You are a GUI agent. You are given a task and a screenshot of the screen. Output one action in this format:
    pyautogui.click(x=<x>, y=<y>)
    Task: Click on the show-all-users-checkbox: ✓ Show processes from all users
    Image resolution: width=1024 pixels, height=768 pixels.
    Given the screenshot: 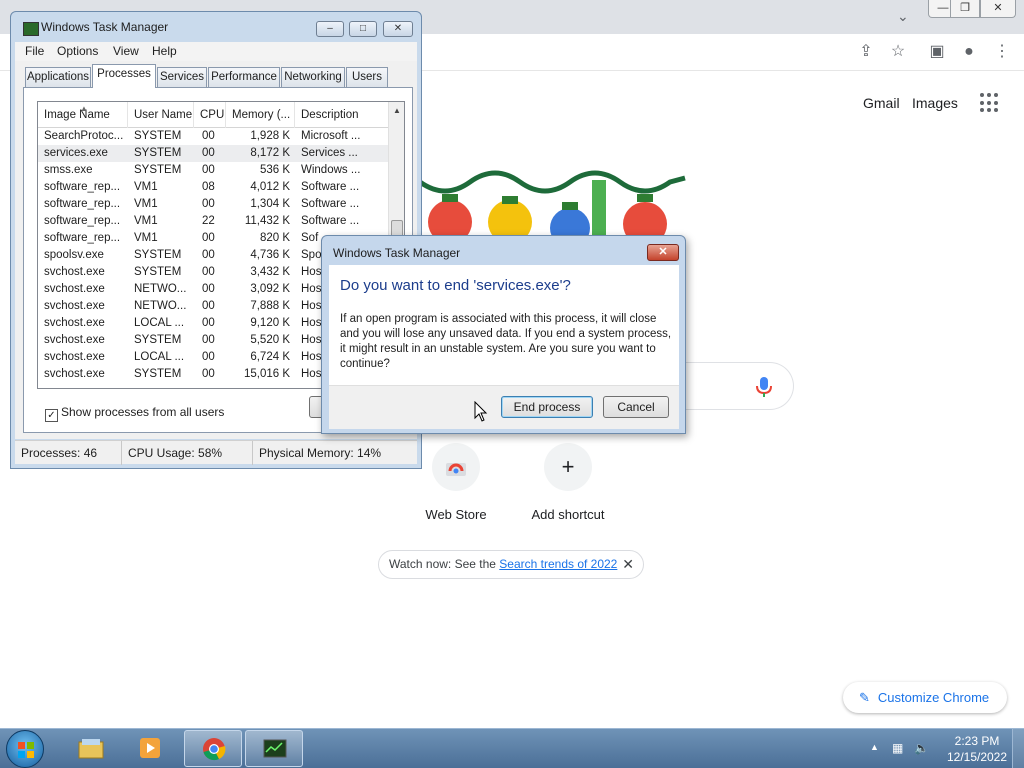 What is the action you would take?
    pyautogui.click(x=134, y=413)
    